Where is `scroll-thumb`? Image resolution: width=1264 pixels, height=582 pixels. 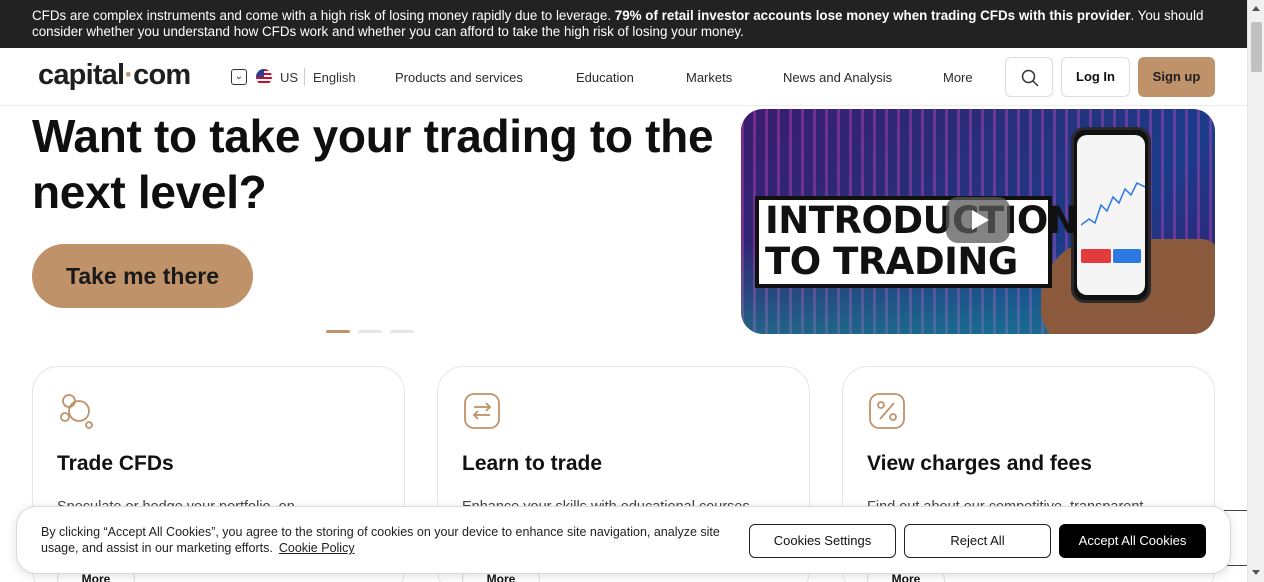 scroll-thumb is located at coordinates (1256, 47).